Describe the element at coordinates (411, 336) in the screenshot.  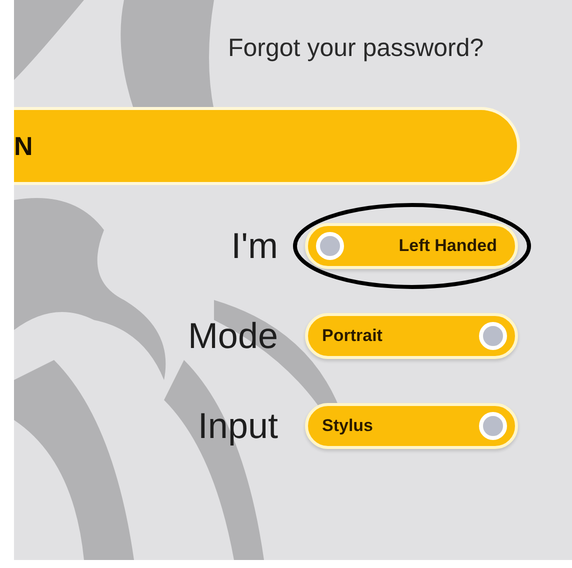
I see `toggle-switch: Portrait` at that location.